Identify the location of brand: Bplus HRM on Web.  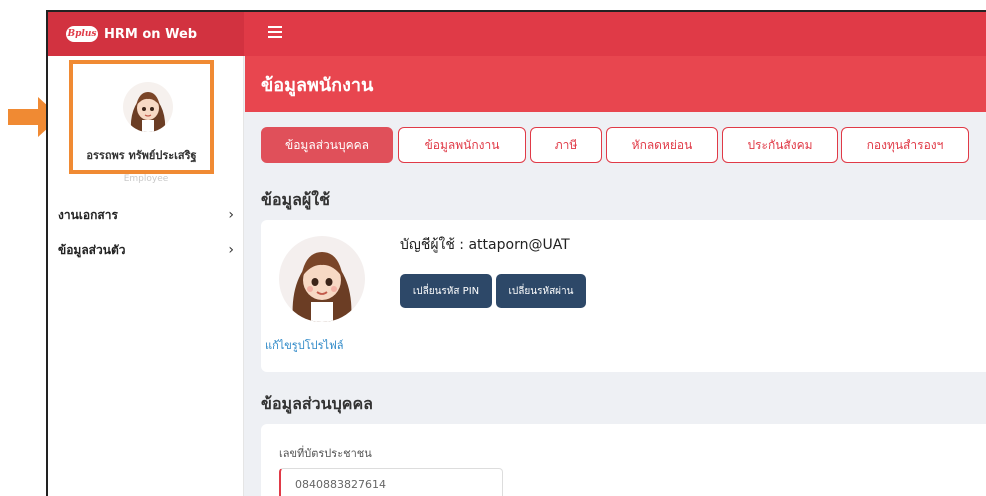
(146, 34).